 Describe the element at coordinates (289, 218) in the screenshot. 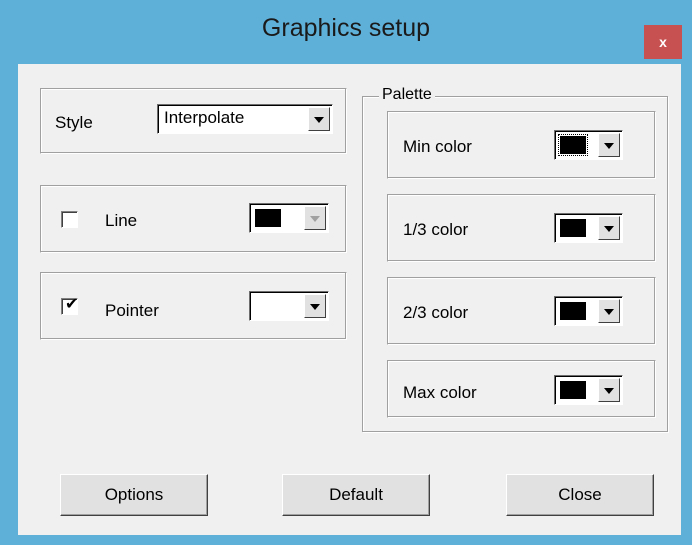

I see `line-color-picker` at that location.